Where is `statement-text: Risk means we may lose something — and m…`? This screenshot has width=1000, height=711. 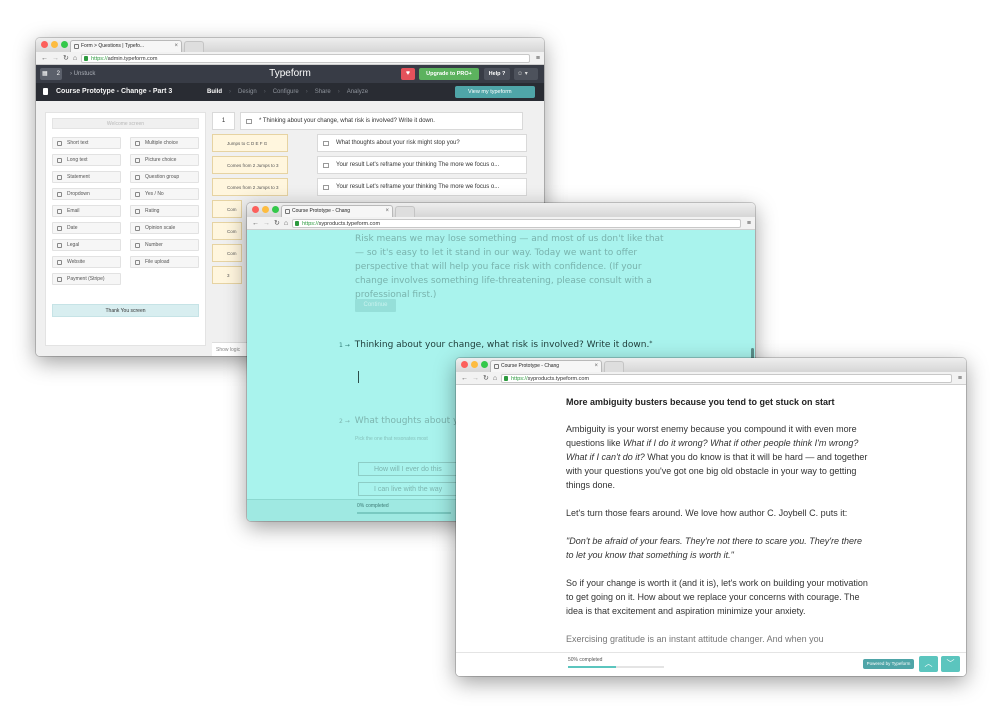
statement-text: Risk means we may lose something — and m… is located at coordinates (509, 267).